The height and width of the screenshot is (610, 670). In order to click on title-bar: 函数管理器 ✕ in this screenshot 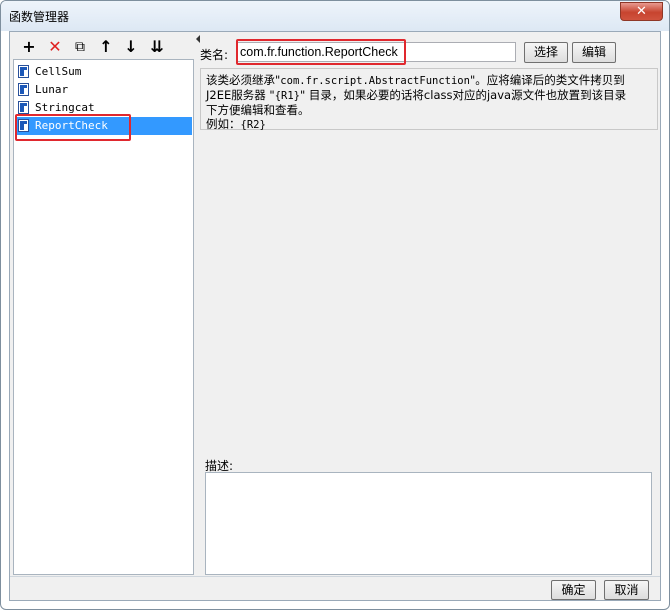, I will do `click(335, 16)`.